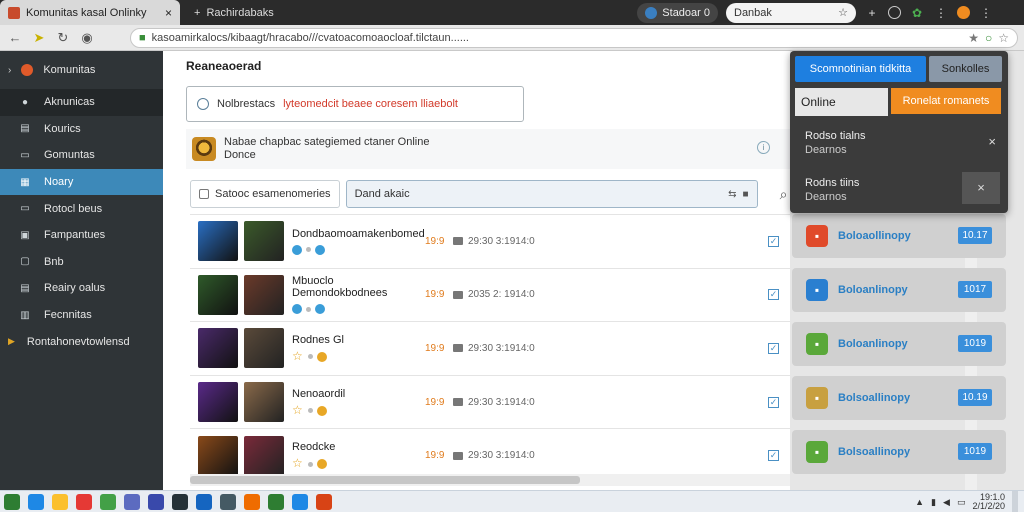  What do you see at coordinates (385, 480) in the screenshot?
I see `scrollbar-thumb` at bounding box center [385, 480].